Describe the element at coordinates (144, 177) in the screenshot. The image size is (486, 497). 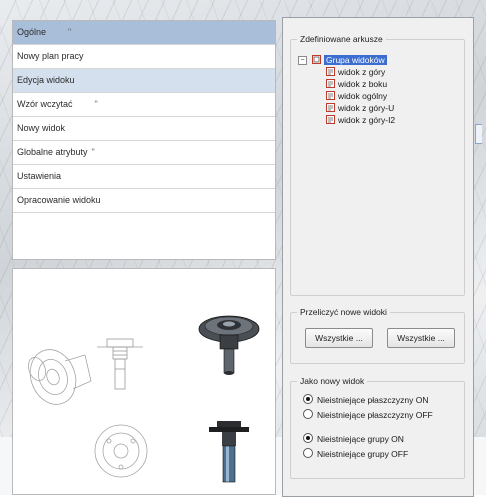
I see `menu-item-ustawienia: Ustawienia` at that location.